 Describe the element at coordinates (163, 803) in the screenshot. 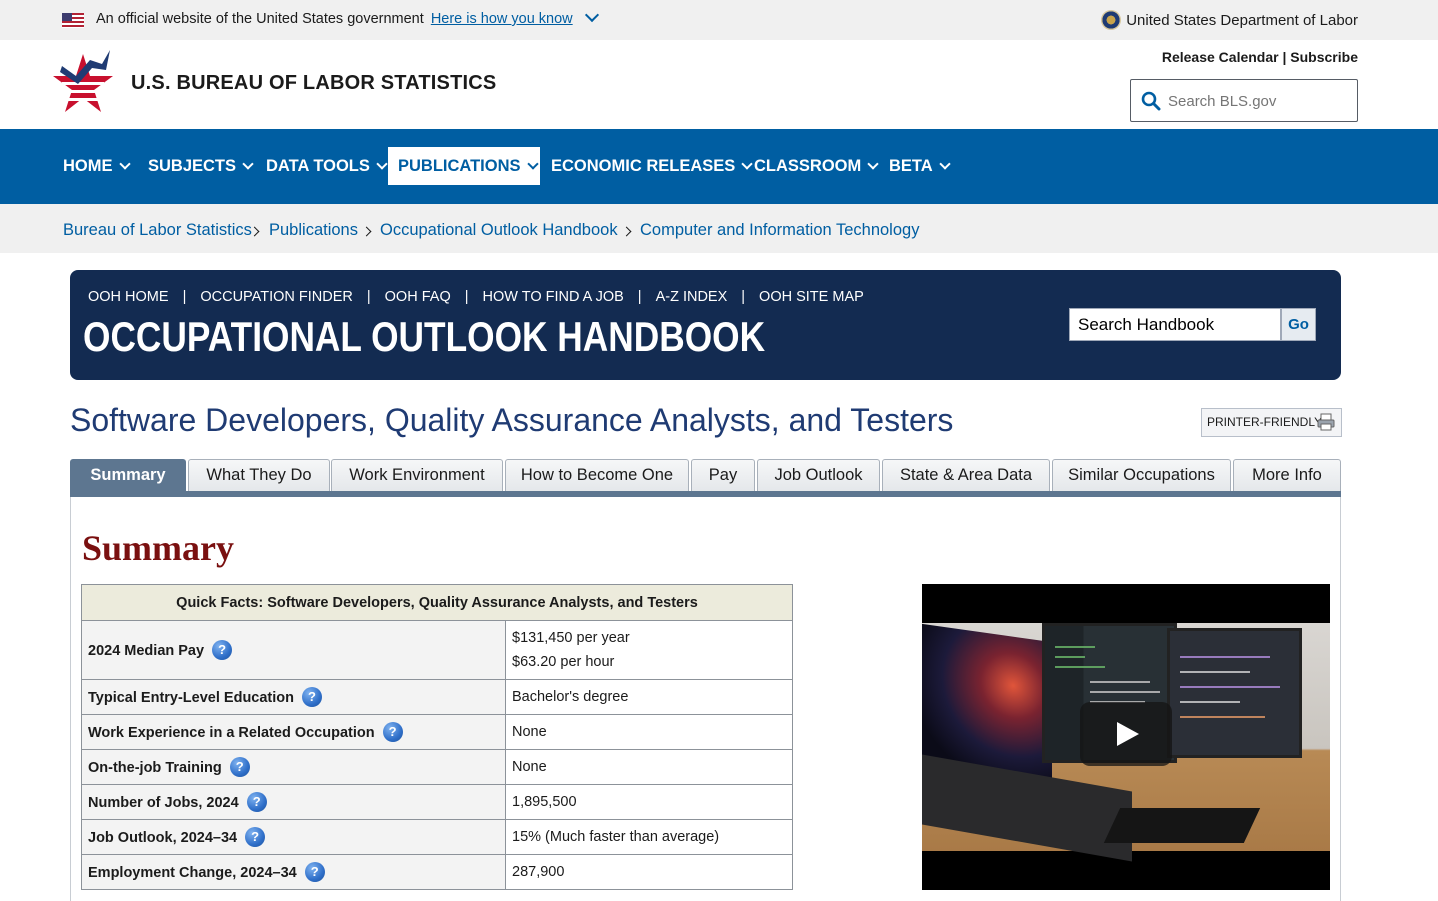

I see `number-of-jobs-label: Number of Jobs, 2024` at that location.